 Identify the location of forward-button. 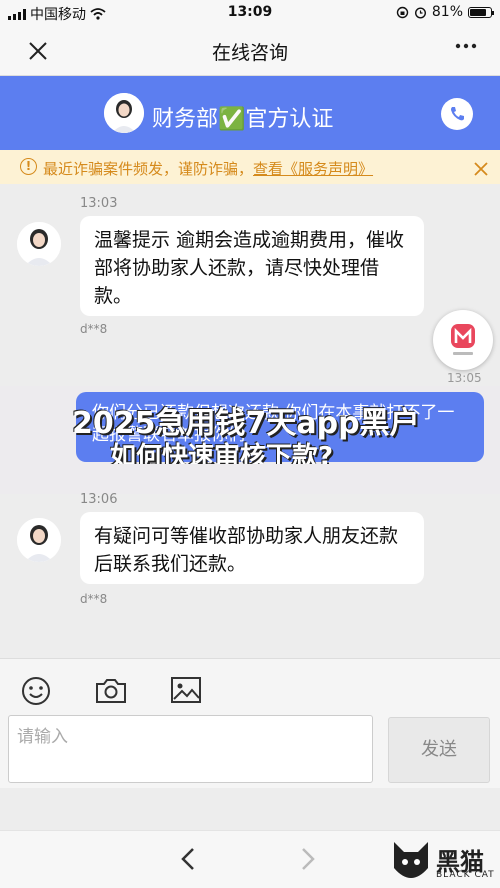
(308, 861).